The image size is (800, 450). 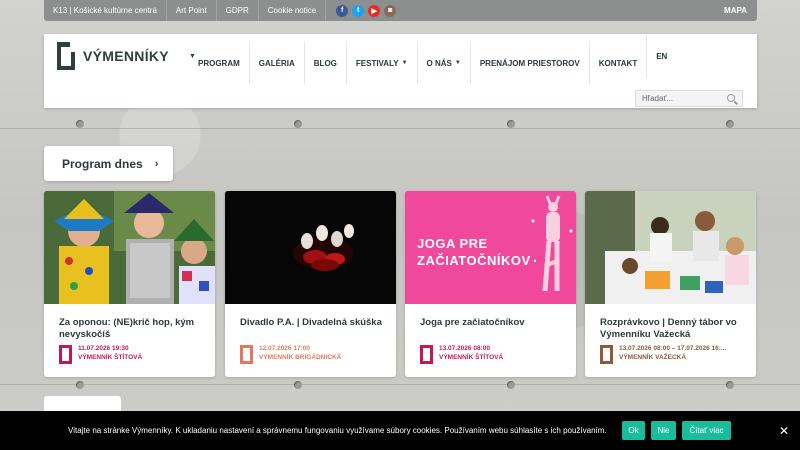 I want to click on nav-item-kontakt: KONTAKT, so click(x=617, y=63).